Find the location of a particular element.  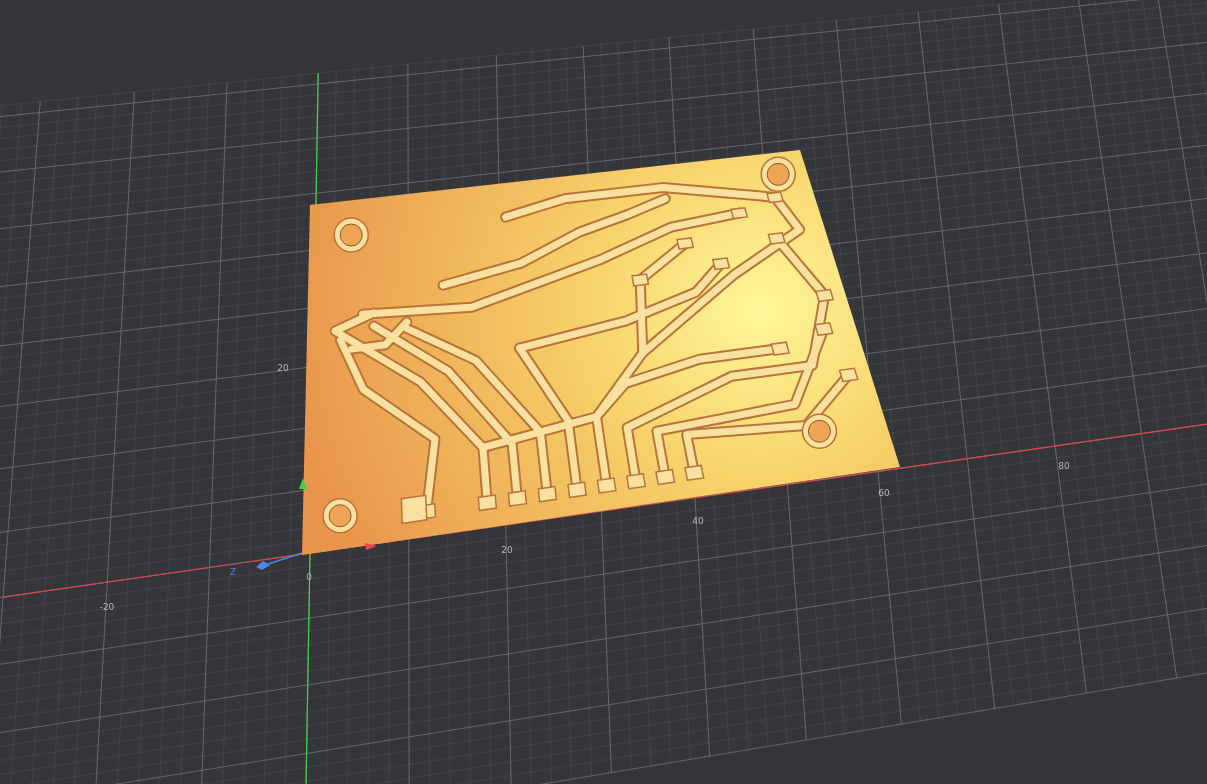

axis-tick-label: 80 is located at coordinates (1064, 466).